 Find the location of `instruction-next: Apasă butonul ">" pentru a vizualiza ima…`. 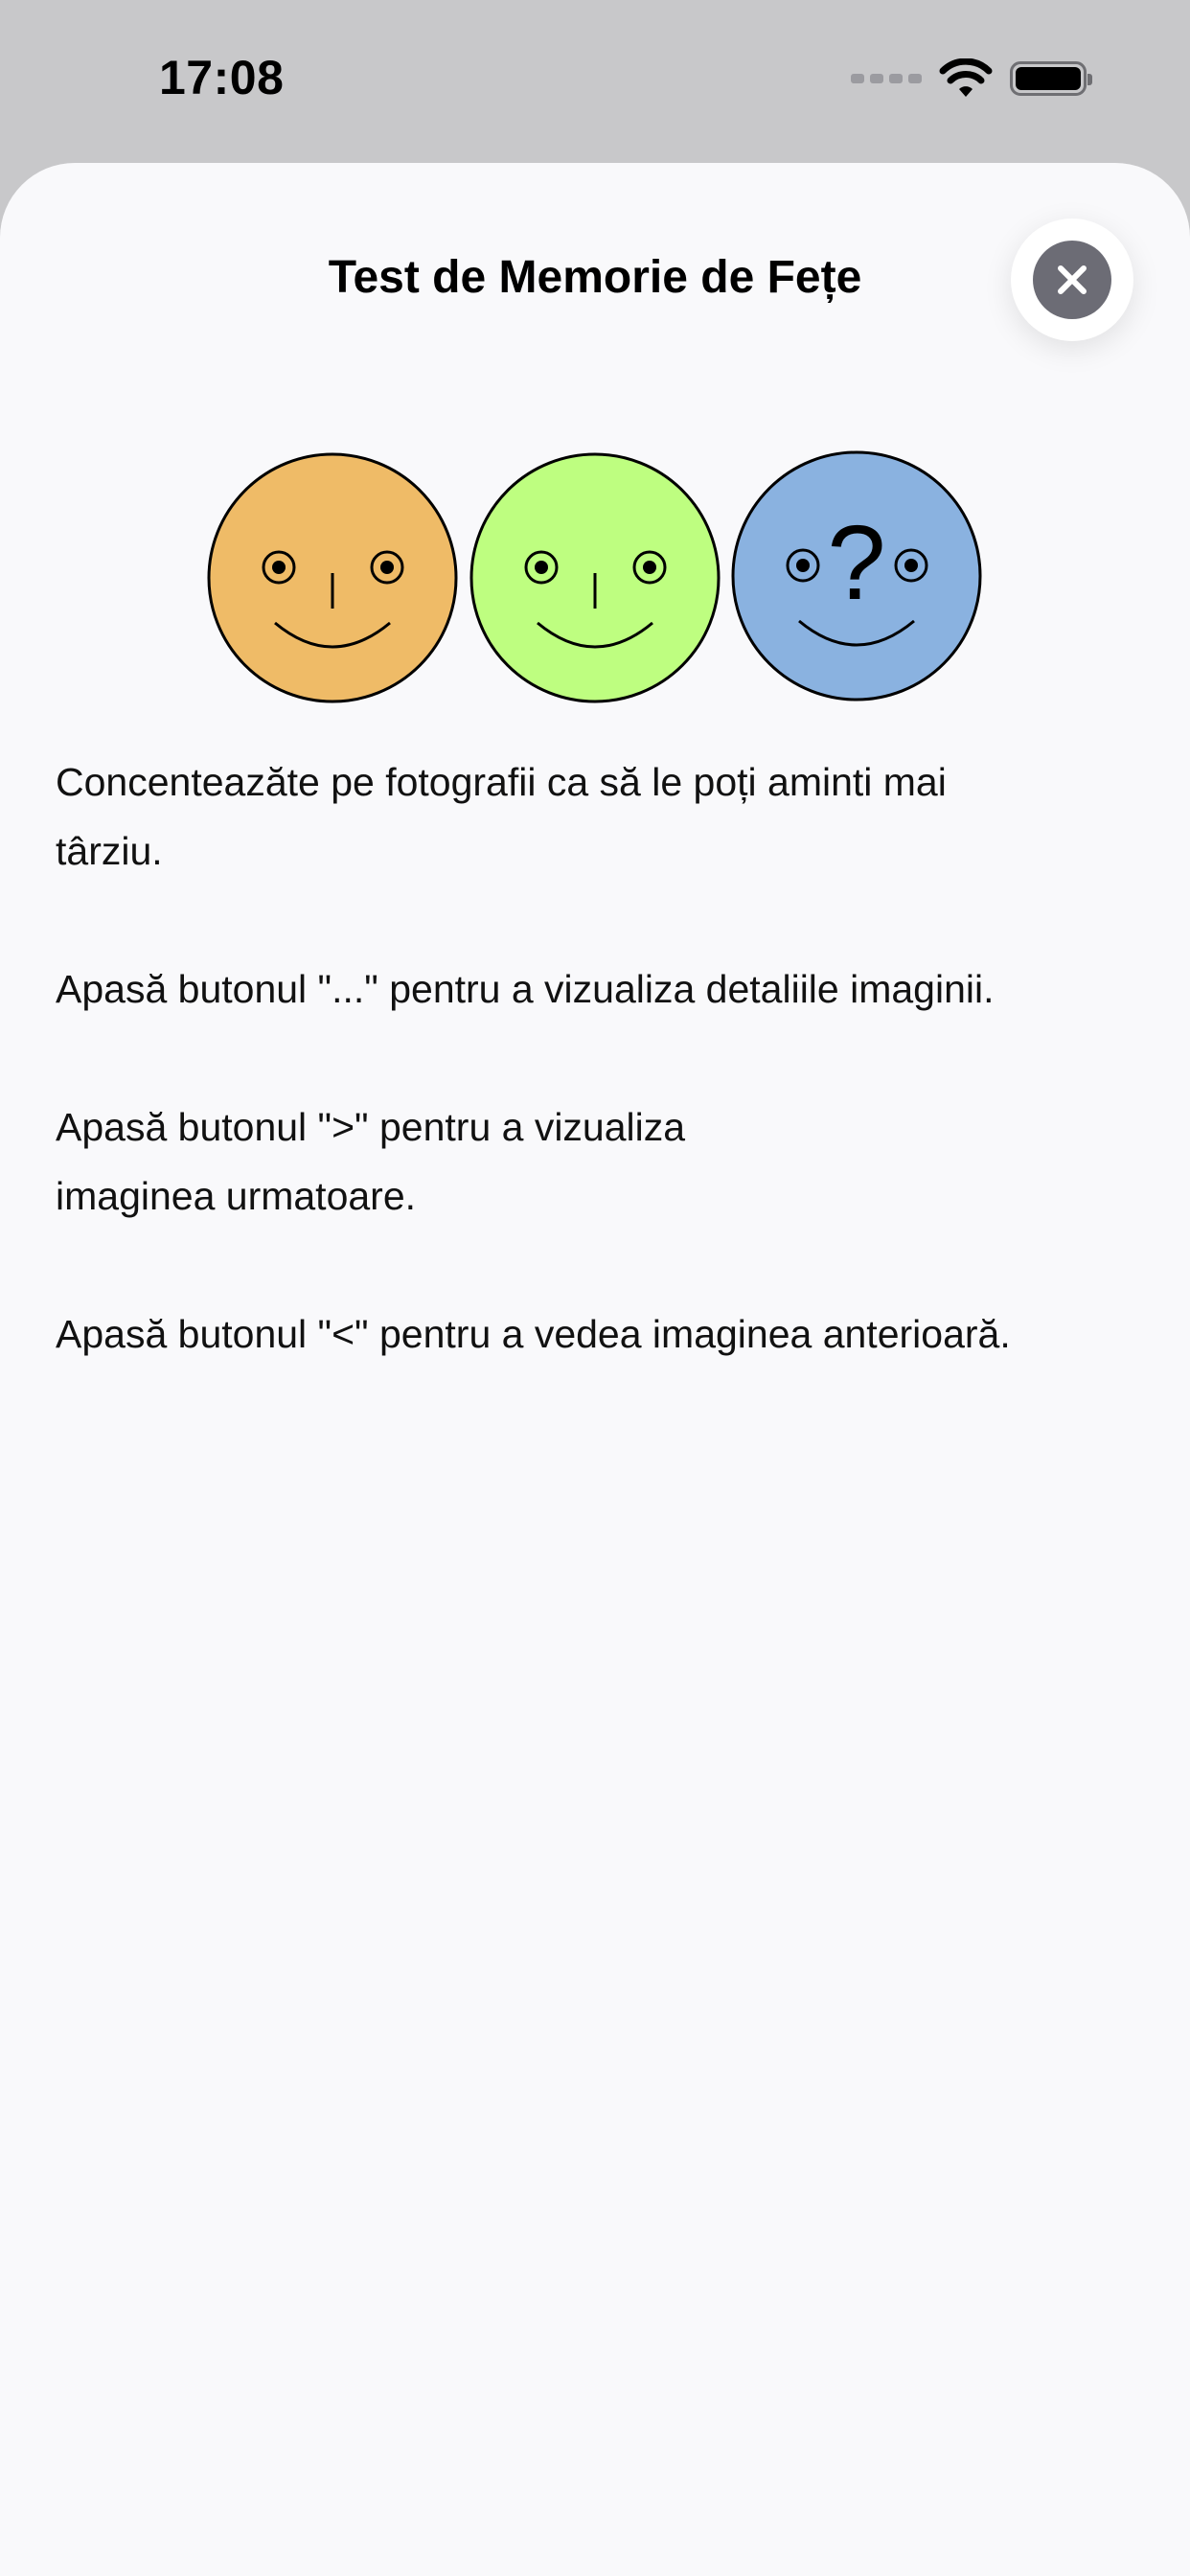

instruction-next: Apasă butonul ">" pentru a vizualiza ima… is located at coordinates (371, 1161).